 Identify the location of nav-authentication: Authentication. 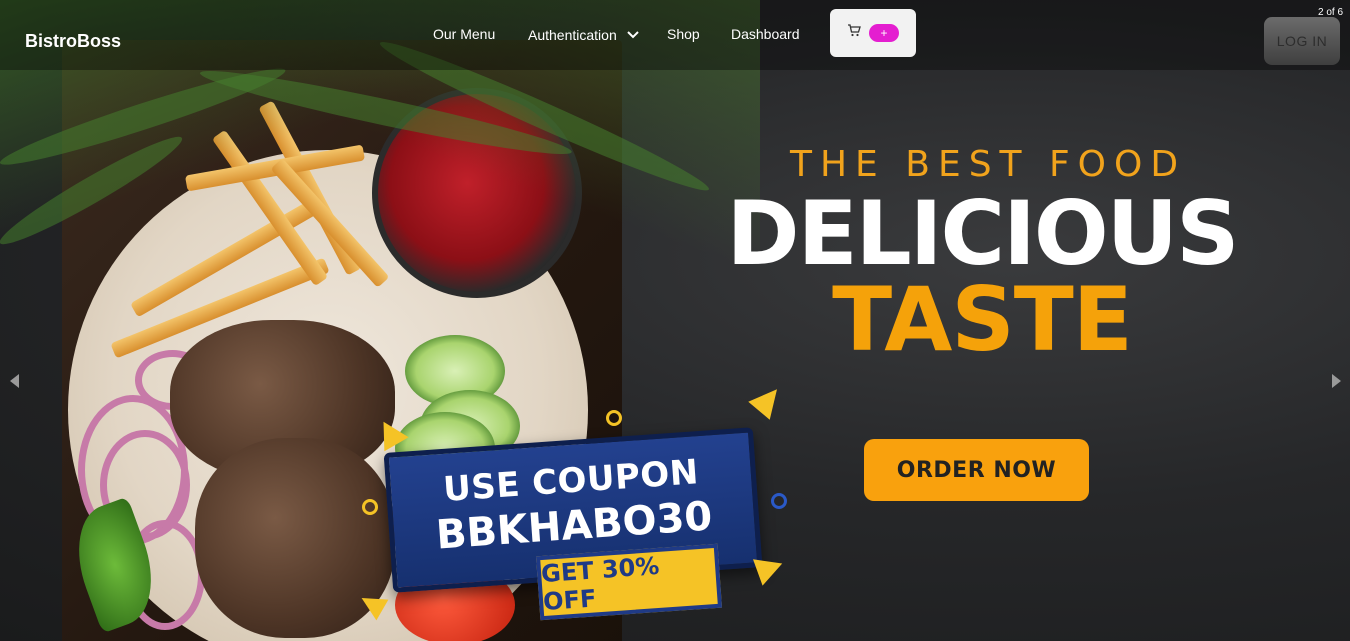
(583, 34).